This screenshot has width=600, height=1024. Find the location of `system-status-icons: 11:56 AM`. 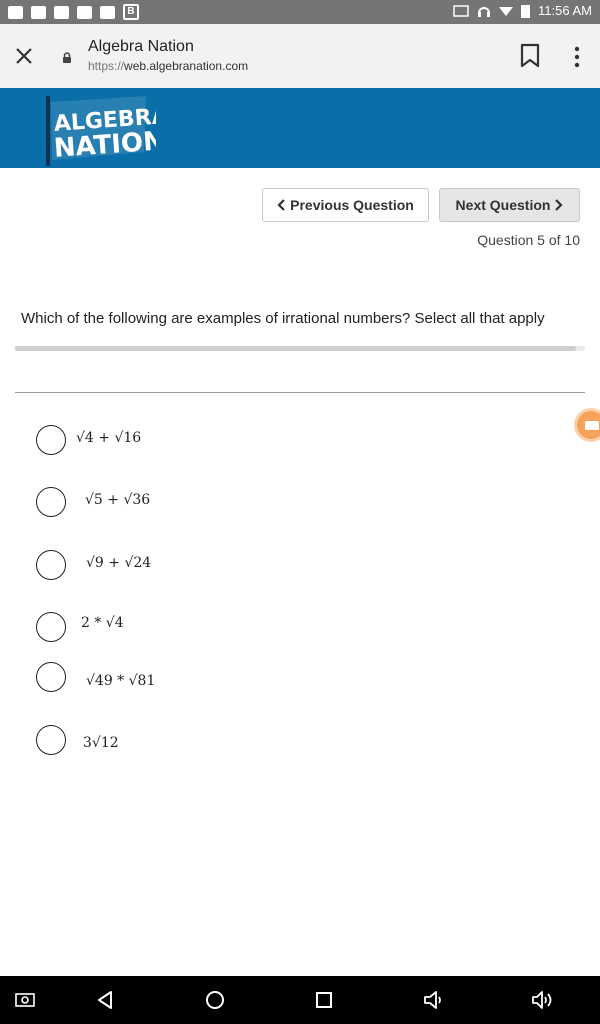

system-status-icons: 11:56 AM is located at coordinates (522, 10).